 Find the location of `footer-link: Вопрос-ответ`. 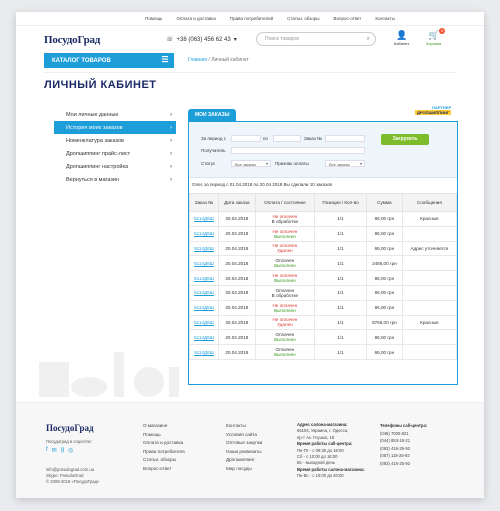

footer-link: Вопрос-ответ is located at coordinates (164, 469).